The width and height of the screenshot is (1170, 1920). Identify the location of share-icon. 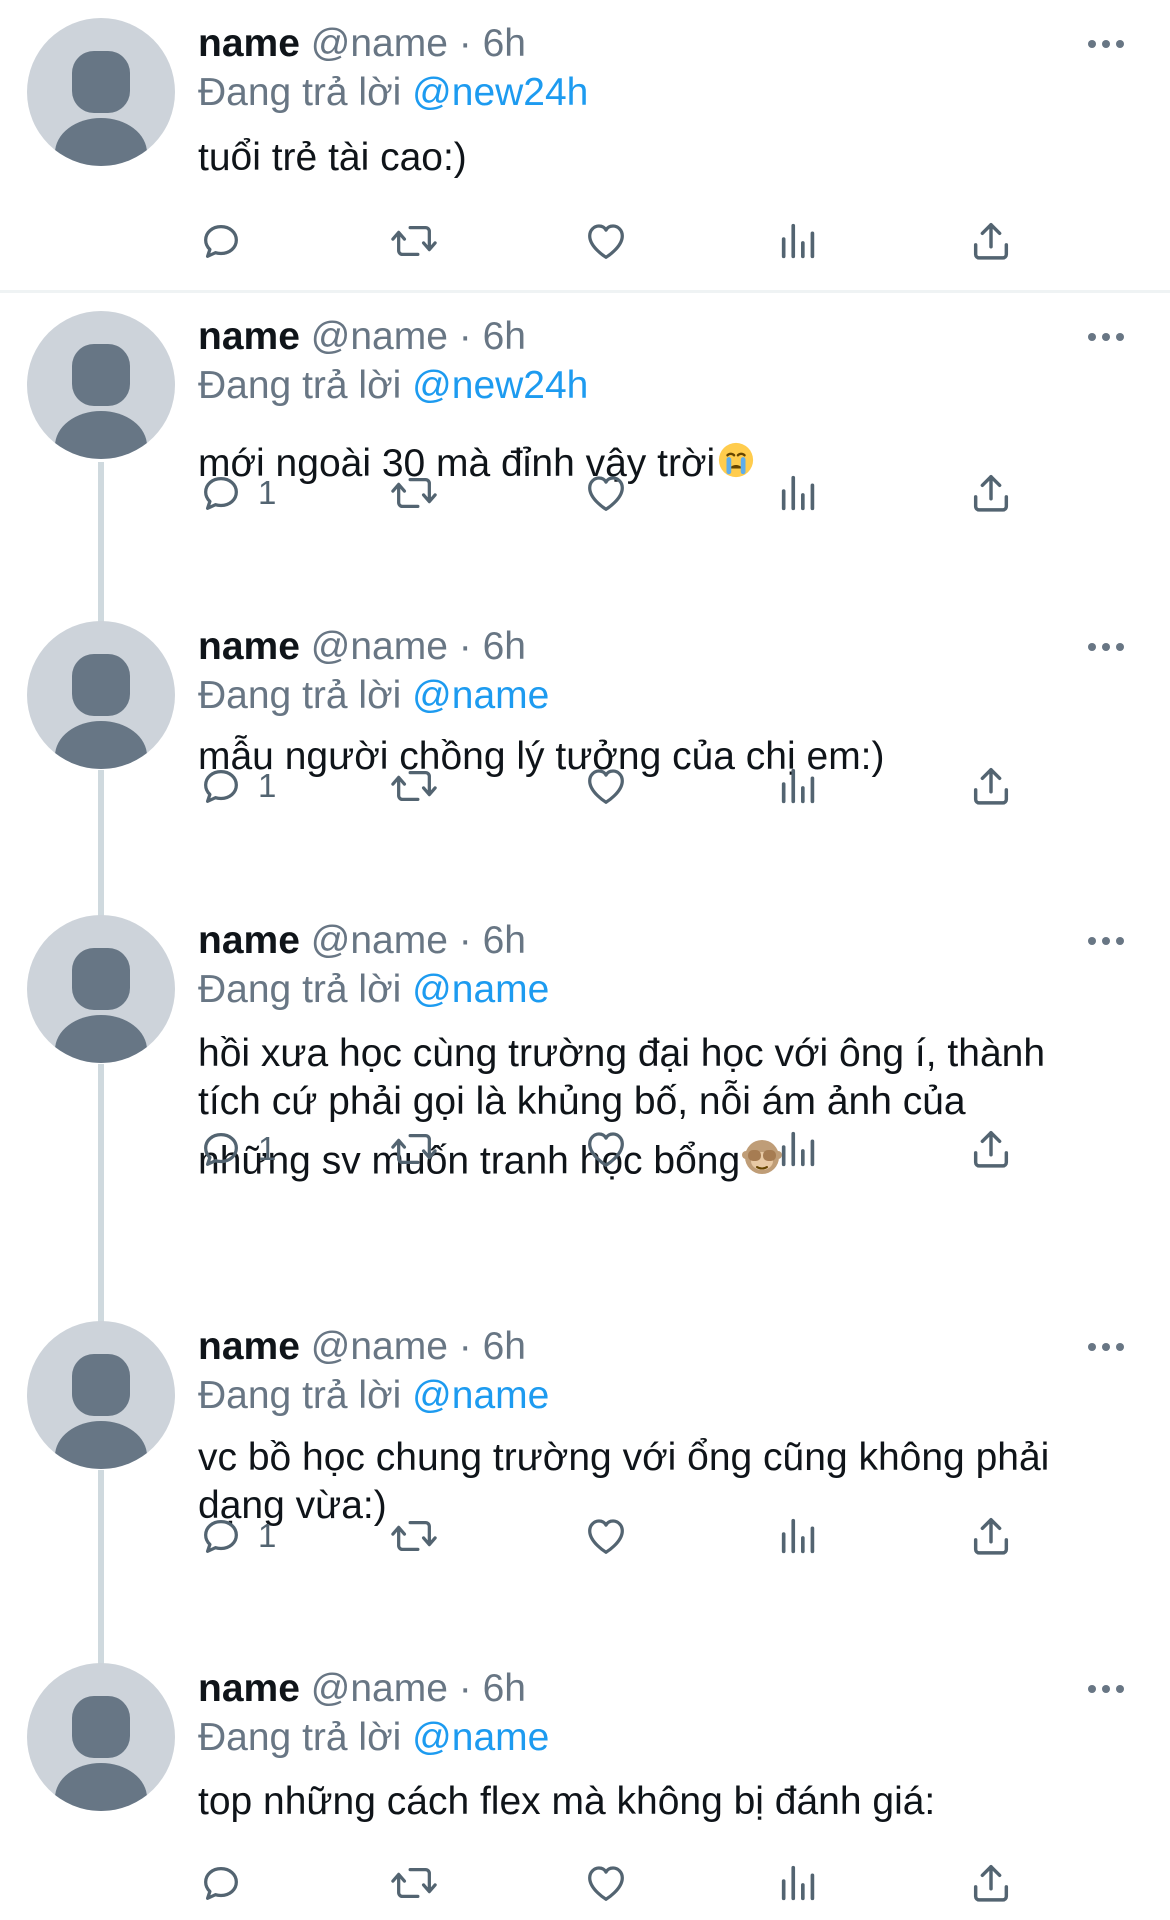
(991, 1883).